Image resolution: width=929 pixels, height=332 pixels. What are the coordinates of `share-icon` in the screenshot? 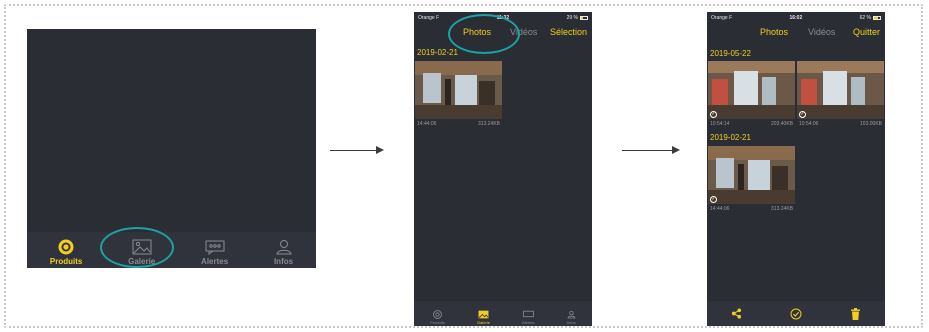 It's located at (736, 313).